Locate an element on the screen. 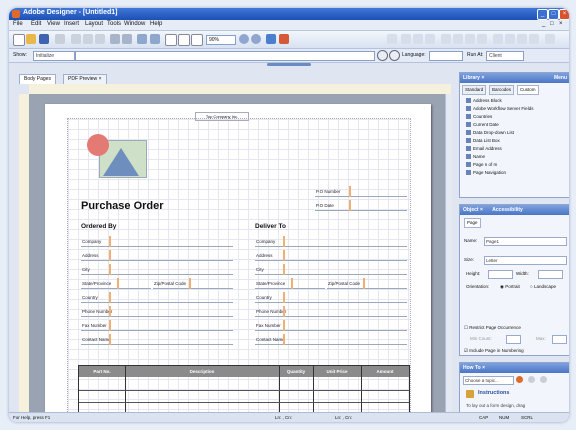  align-left-icon is located at coordinates (446, 39).